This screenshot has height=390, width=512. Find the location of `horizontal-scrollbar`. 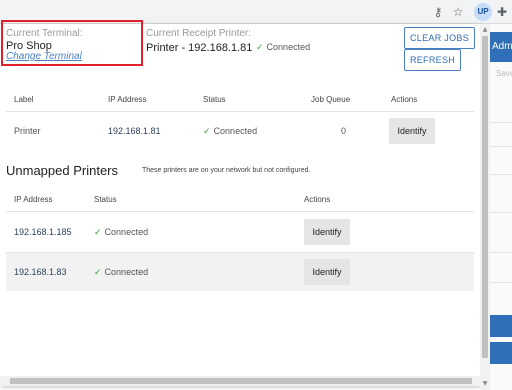

horizontal-scrollbar is located at coordinates (240, 381).